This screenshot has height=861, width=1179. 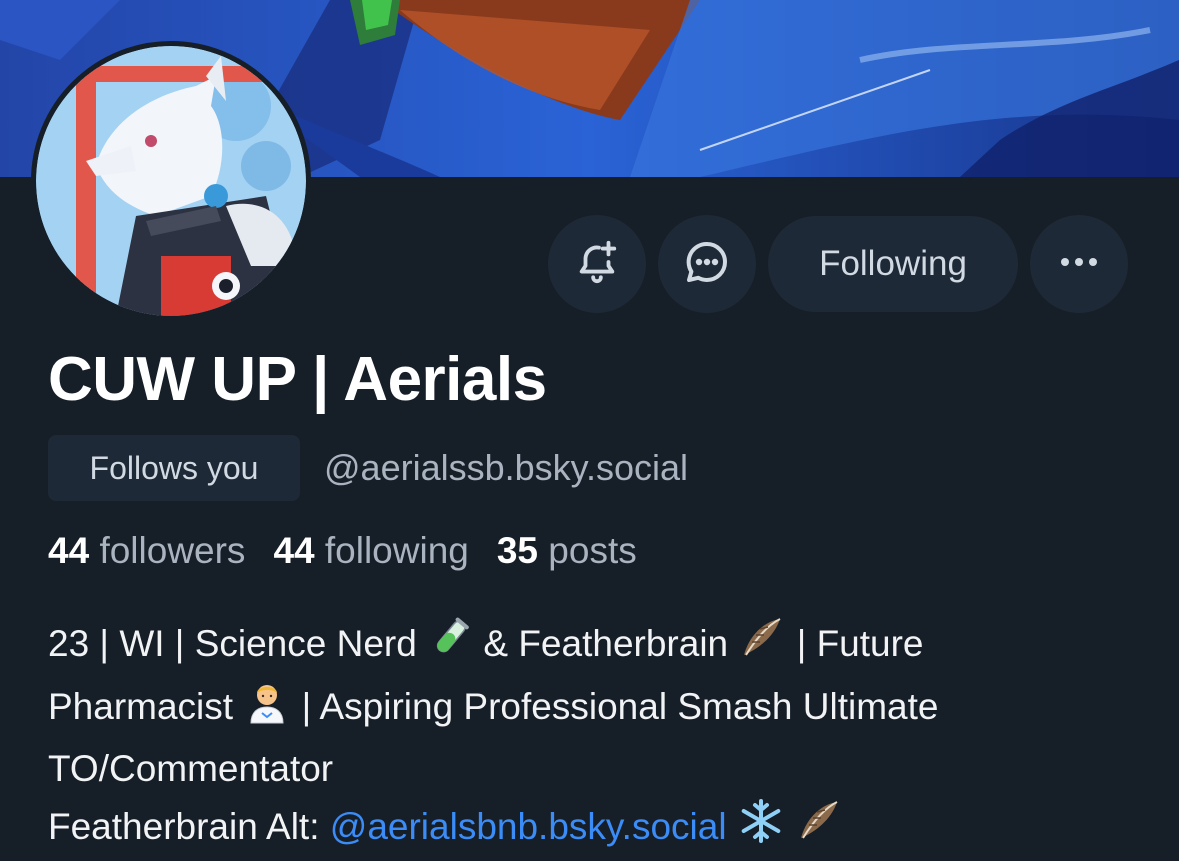 I want to click on subscribe-button, so click(x=597, y=264).